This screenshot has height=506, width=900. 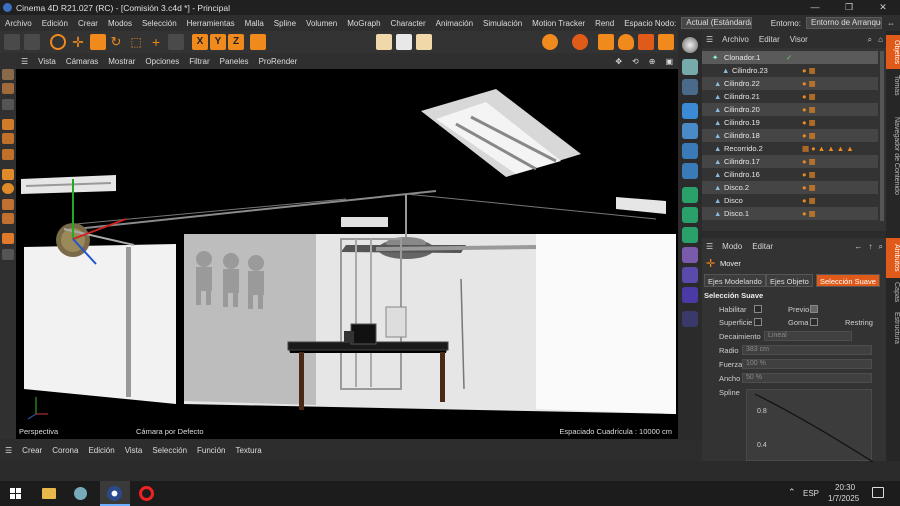 What do you see at coordinates (790, 96) in the screenshot?
I see `object-row-cilindro21: ▲ Cilindro.21 ● ▦` at bounding box center [790, 96].